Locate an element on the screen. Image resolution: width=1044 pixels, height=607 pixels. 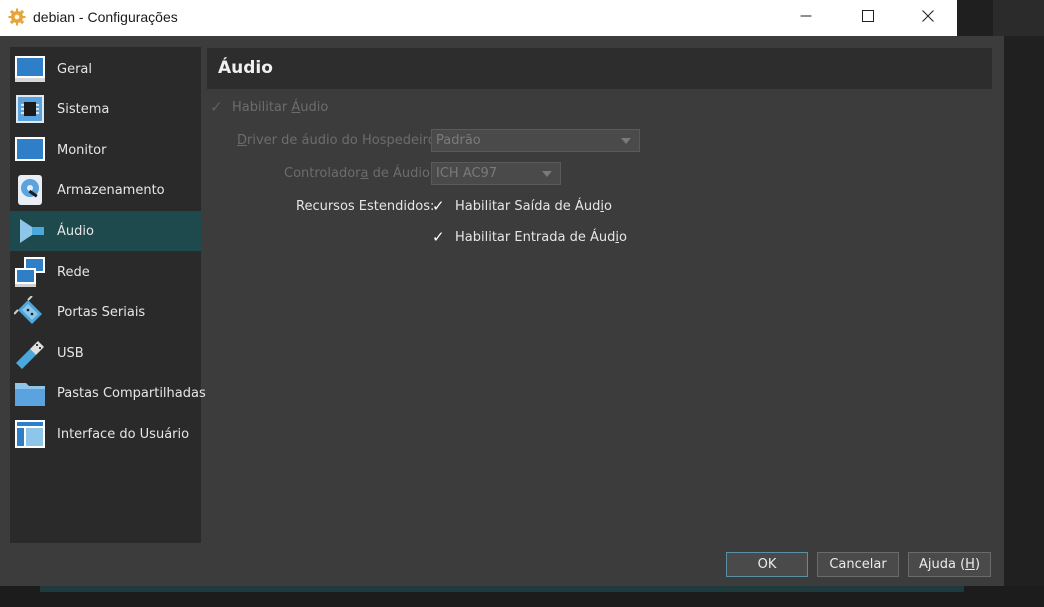
network-icon is located at coordinates (30, 272).